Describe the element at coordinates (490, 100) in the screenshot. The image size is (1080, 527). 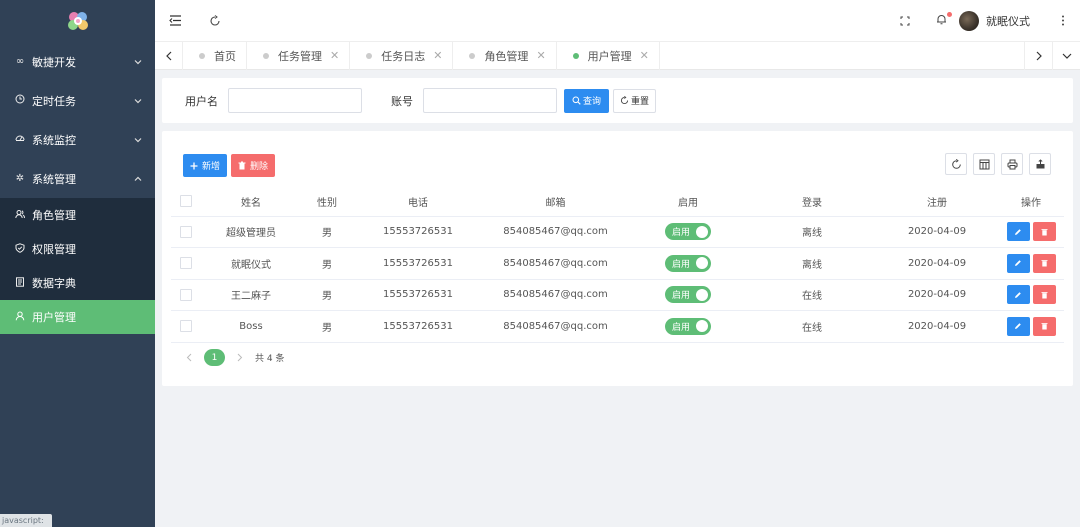
I see `account-input` at that location.